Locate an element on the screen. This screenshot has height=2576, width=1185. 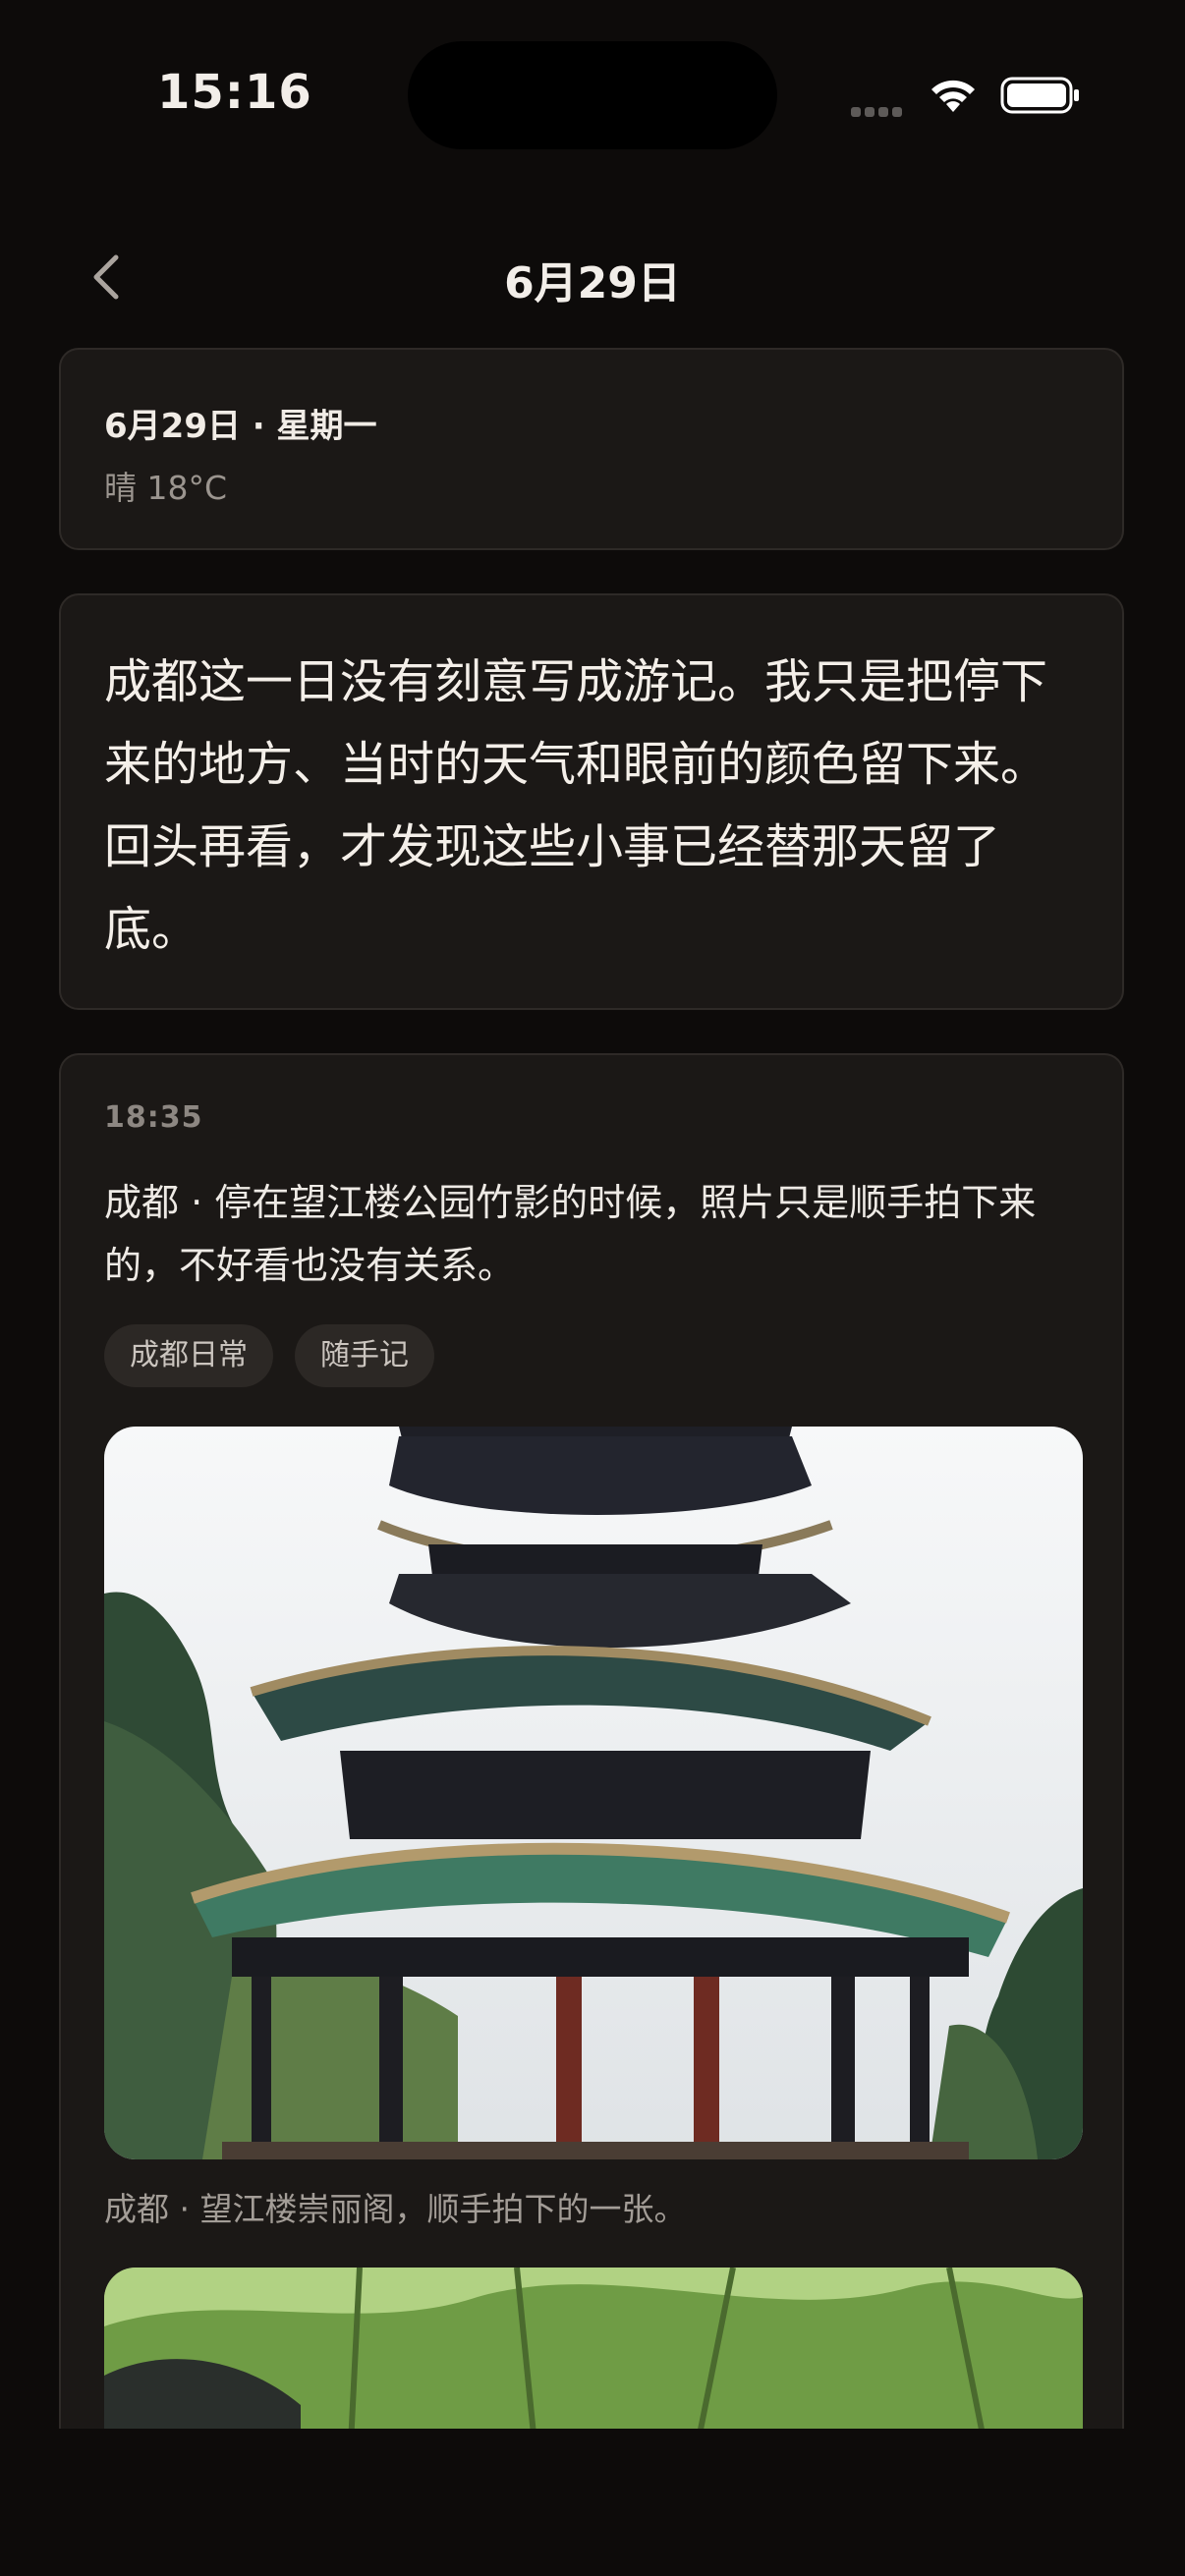
nav-bar: 6月29日 is located at coordinates (592, 277).